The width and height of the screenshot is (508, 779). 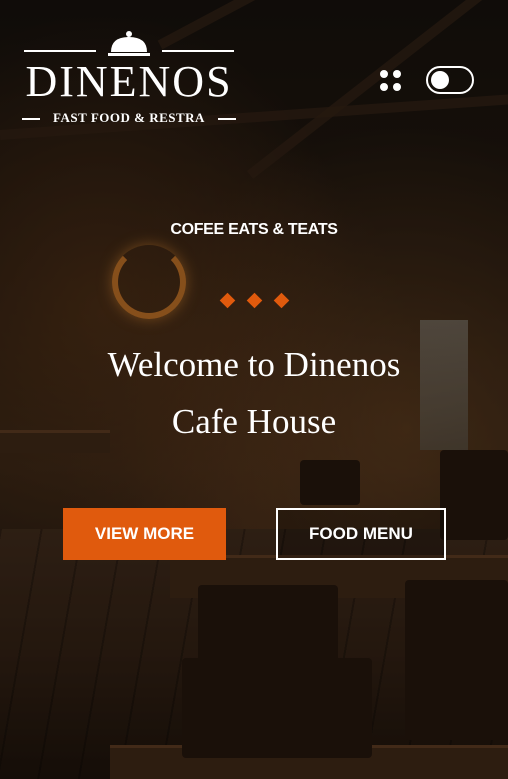 What do you see at coordinates (60, 51) in the screenshot?
I see `logo-rule-left` at bounding box center [60, 51].